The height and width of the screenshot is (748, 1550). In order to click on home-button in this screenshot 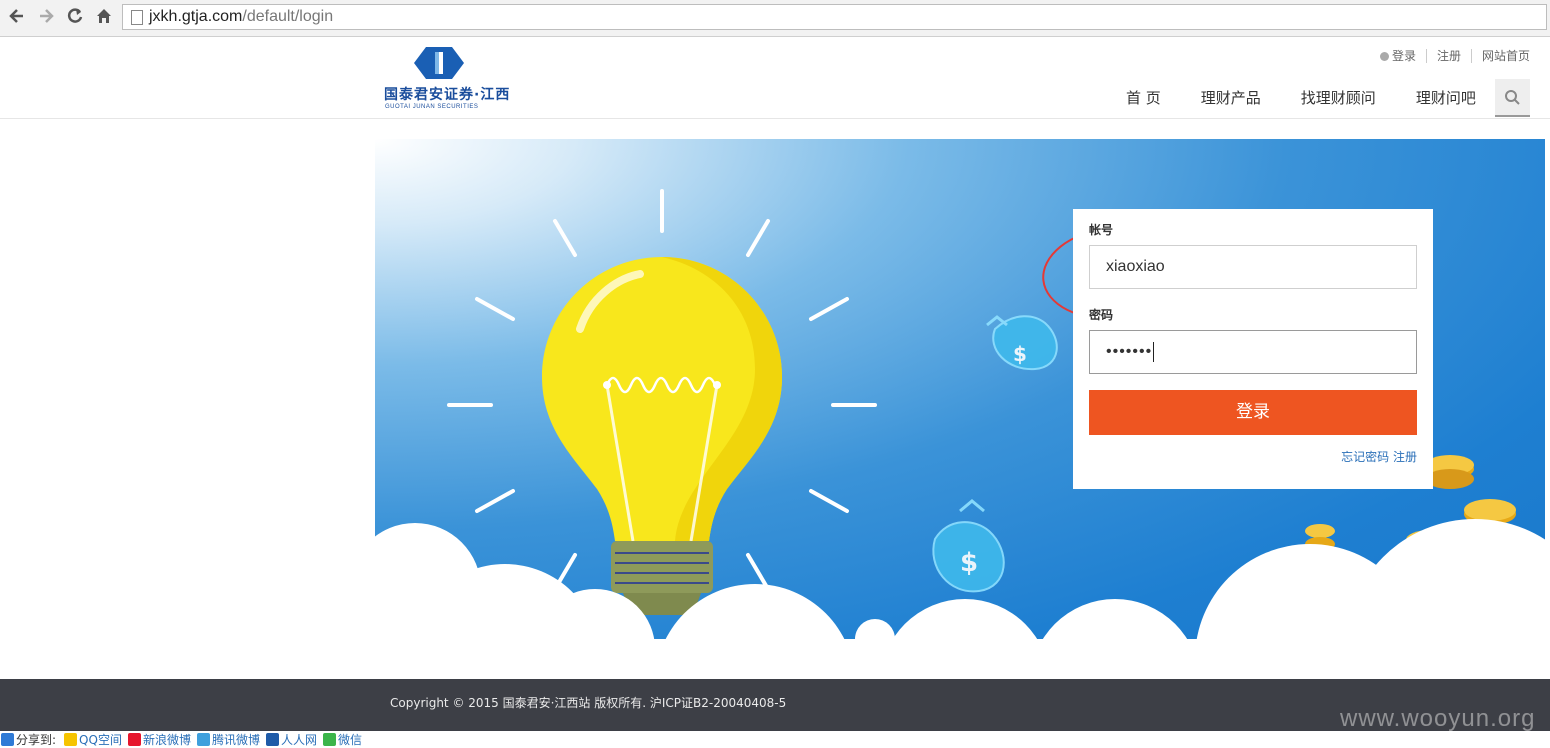, I will do `click(104, 18)`.